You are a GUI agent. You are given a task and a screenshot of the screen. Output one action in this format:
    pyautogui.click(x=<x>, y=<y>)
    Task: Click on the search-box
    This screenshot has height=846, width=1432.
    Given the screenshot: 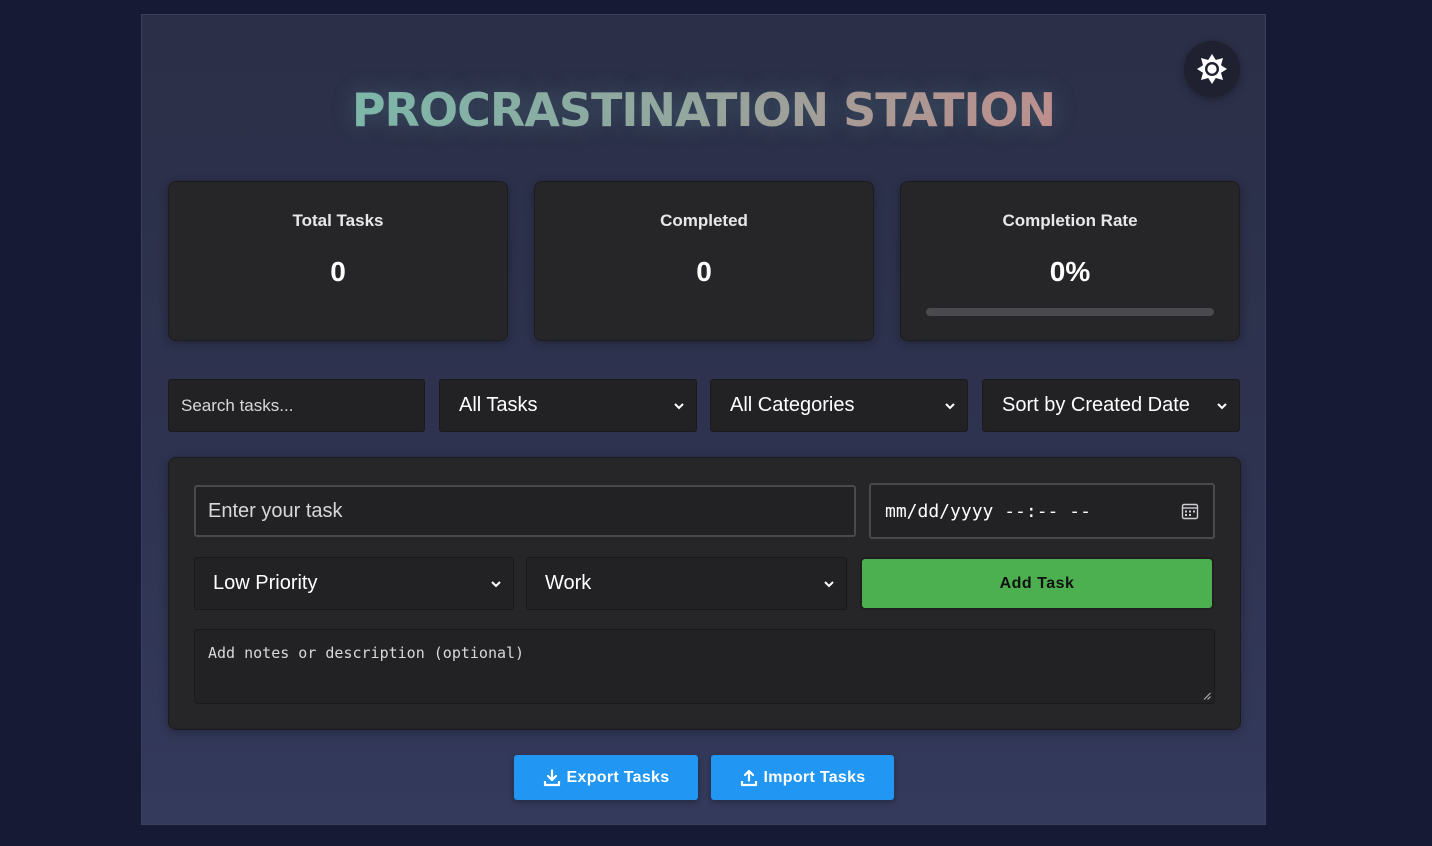 What is the action you would take?
    pyautogui.click(x=296, y=405)
    